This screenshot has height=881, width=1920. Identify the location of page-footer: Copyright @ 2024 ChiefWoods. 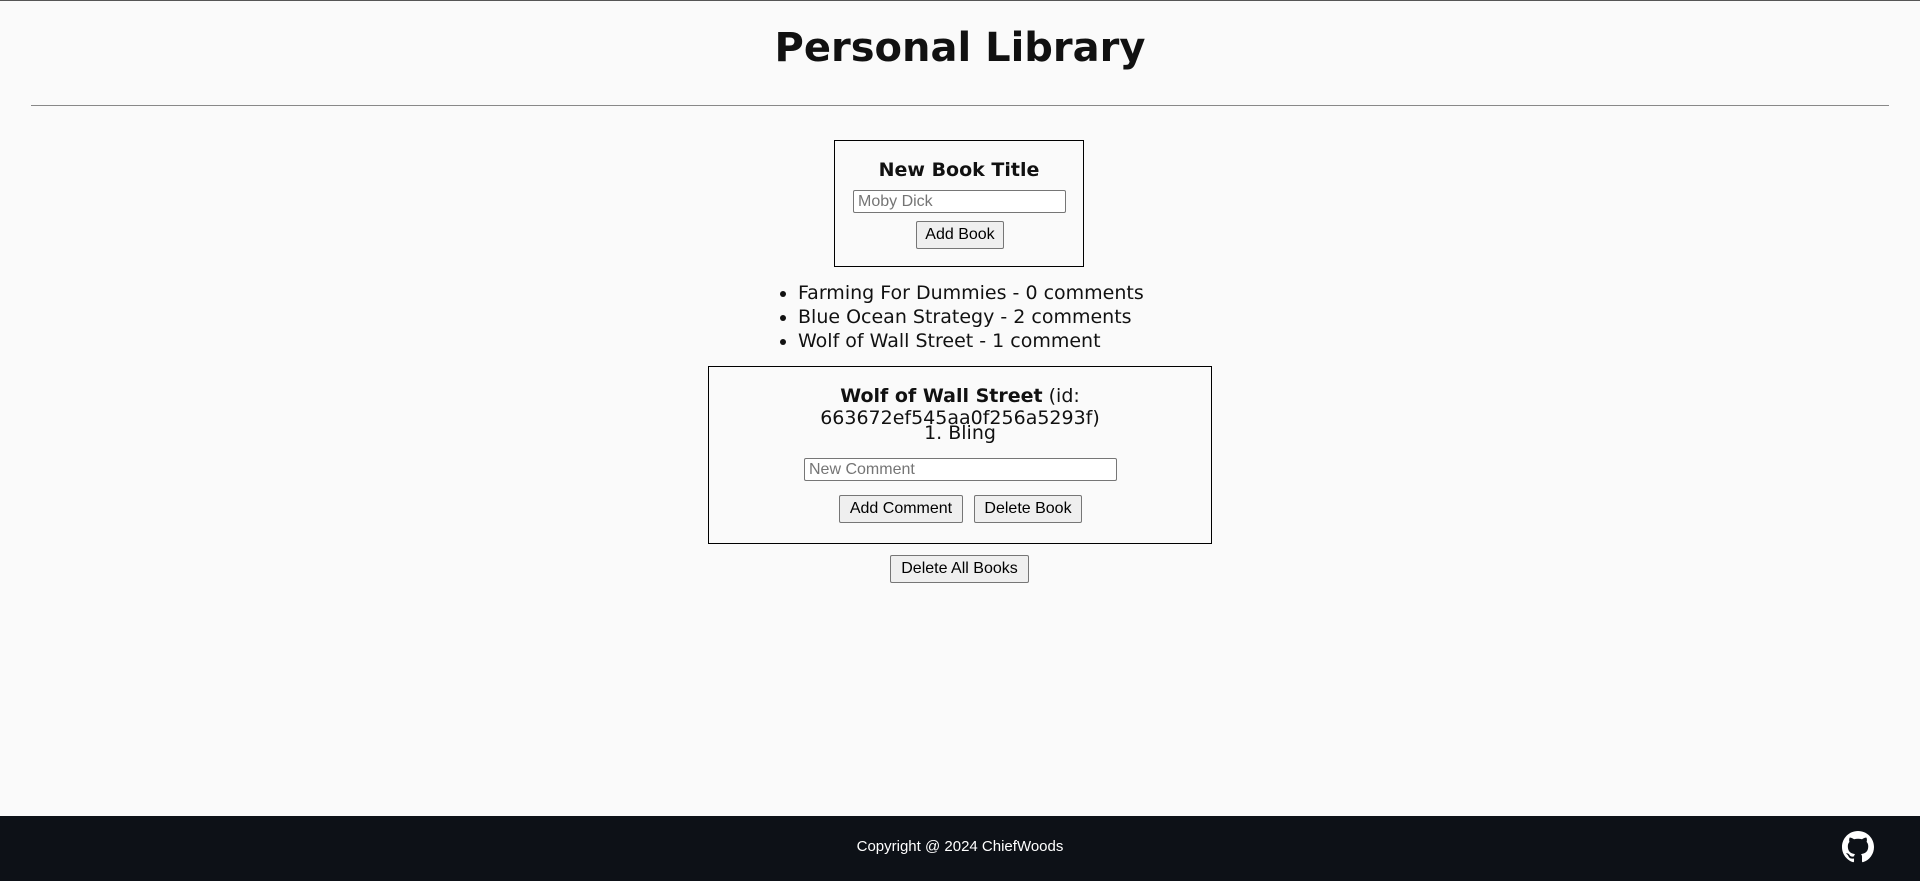
(960, 848).